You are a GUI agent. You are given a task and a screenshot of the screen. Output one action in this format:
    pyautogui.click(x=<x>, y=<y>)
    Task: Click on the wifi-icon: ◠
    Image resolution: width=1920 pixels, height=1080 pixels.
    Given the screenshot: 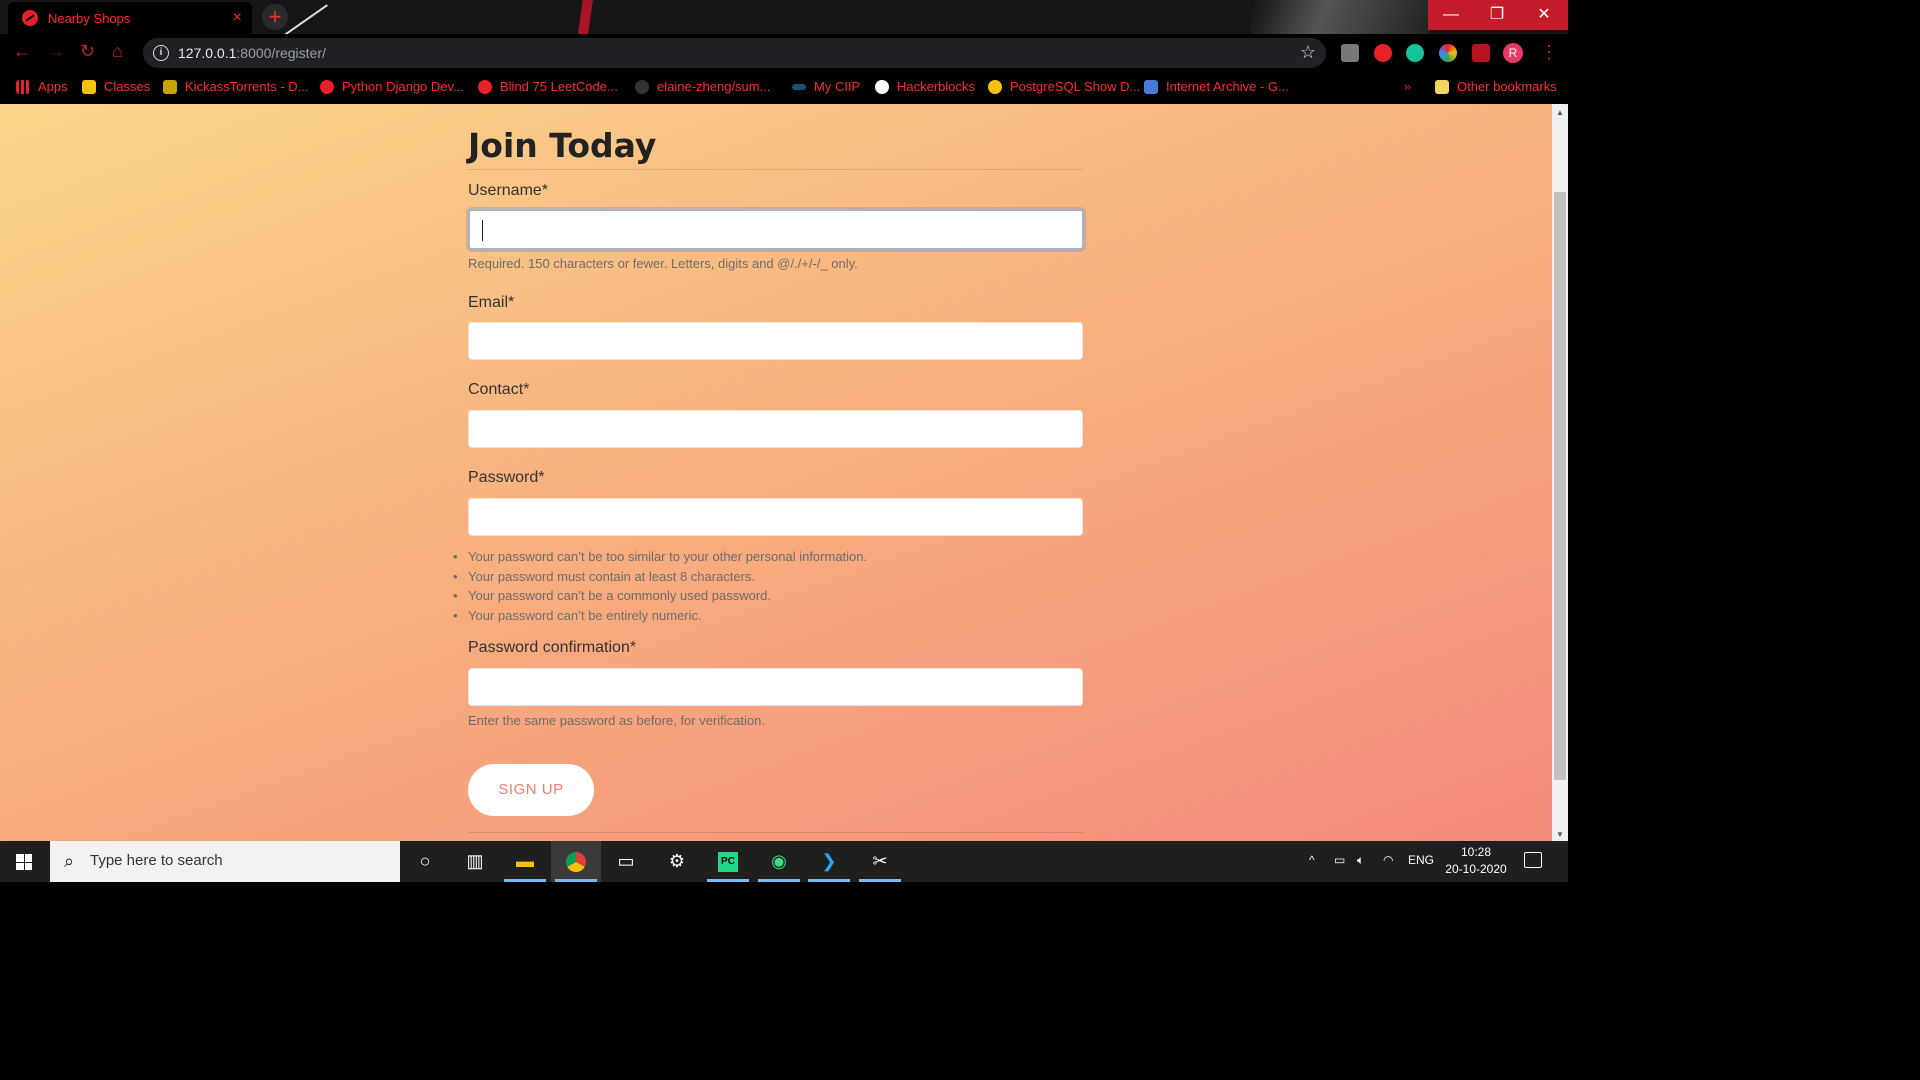 What is the action you would take?
    pyautogui.click(x=1388, y=860)
    